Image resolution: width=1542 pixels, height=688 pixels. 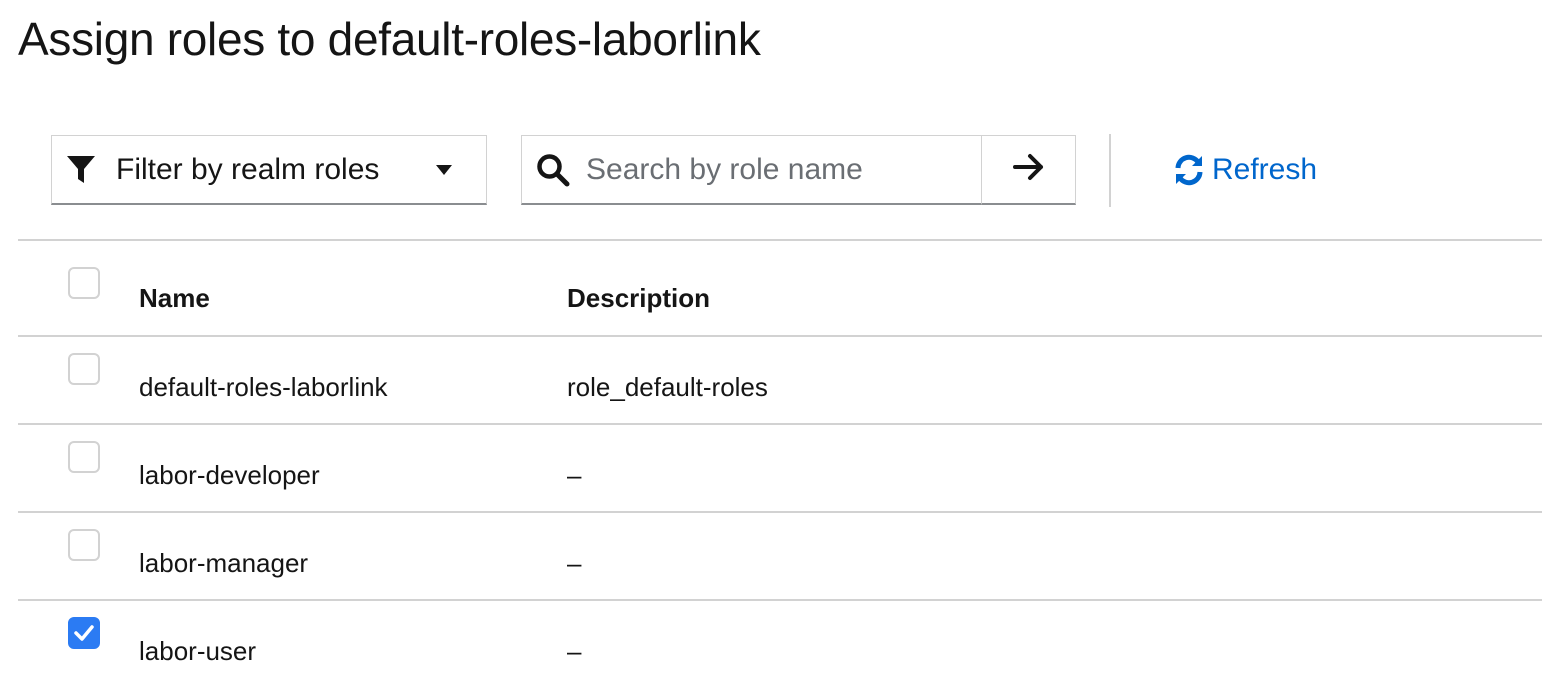 I want to click on caret-down-icon, so click(x=444, y=169).